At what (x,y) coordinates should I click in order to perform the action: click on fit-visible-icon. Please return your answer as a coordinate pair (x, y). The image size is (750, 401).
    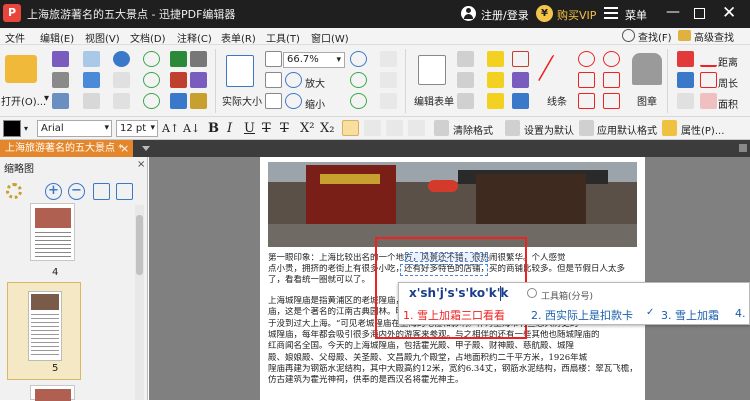
    Looking at the image, I should click on (273, 101).